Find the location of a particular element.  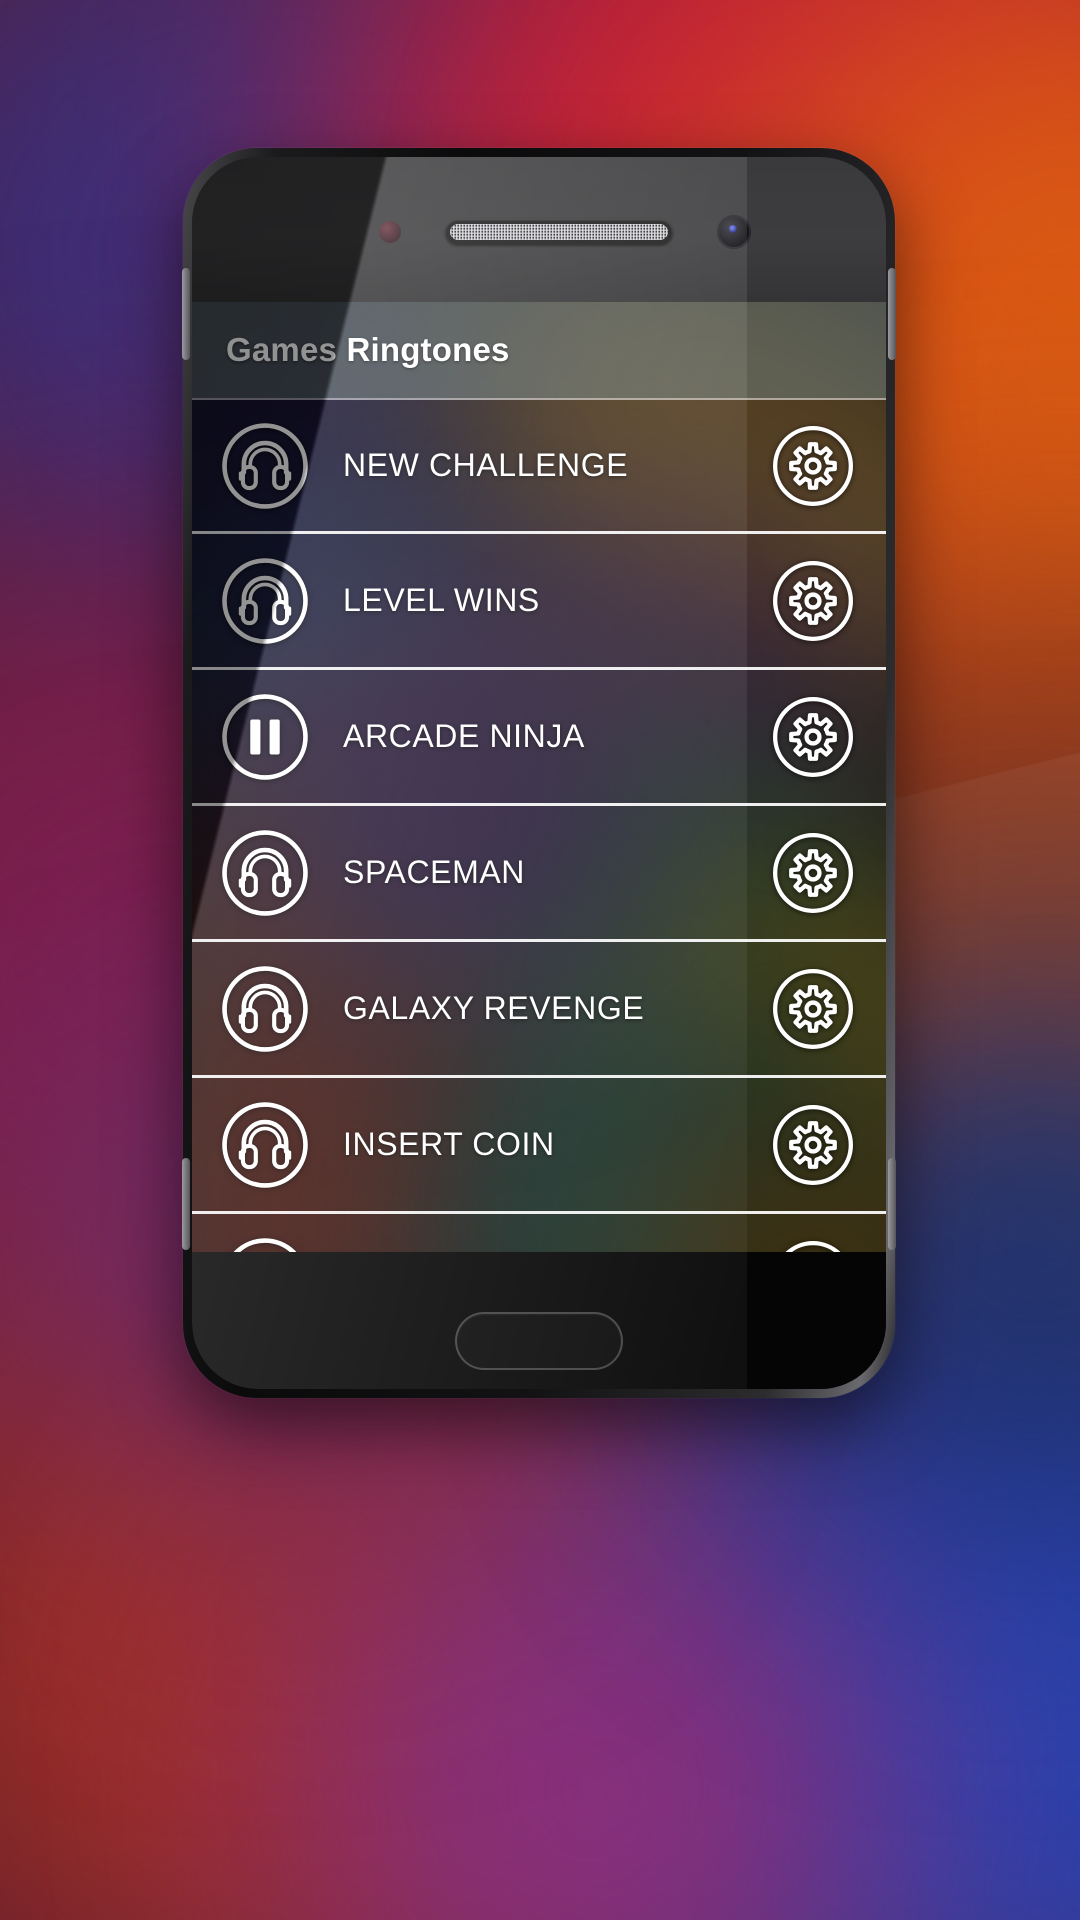

ringtone-name: LEVEL WINS is located at coordinates (441, 600).